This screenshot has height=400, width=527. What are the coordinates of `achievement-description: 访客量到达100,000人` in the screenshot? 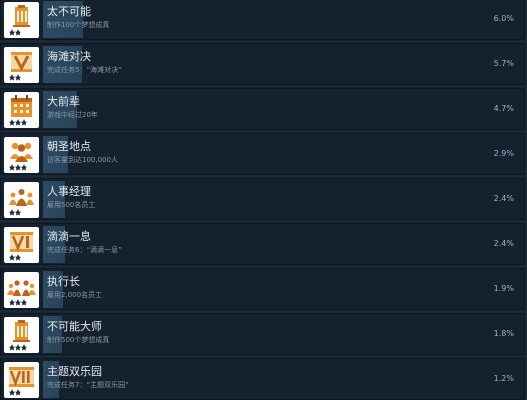 It's located at (82, 160).